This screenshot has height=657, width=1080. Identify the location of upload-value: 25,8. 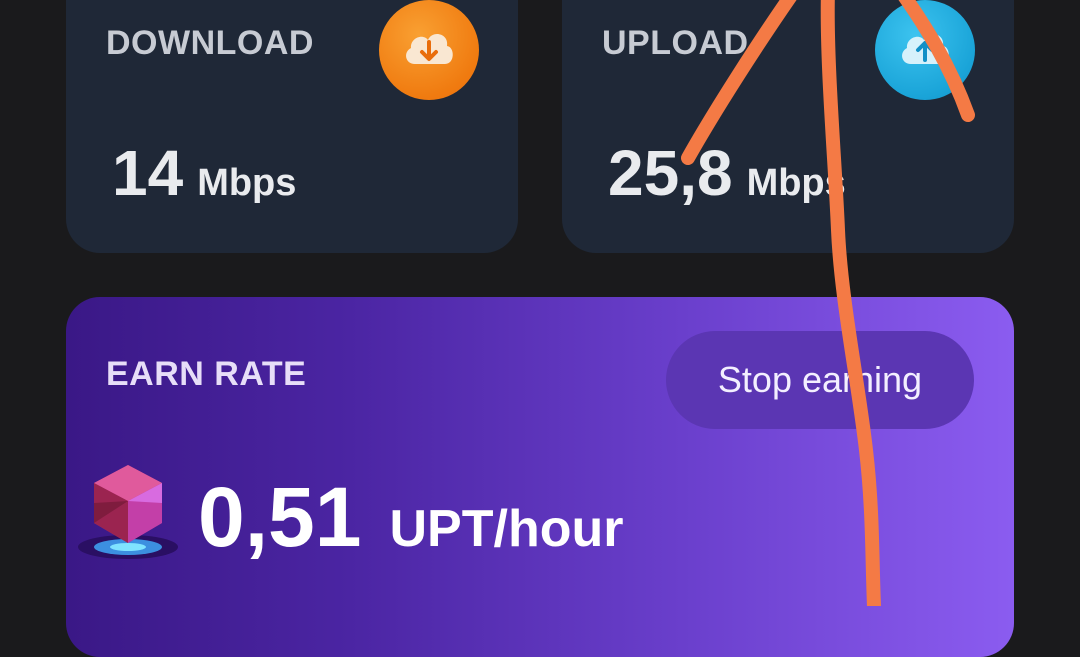
(670, 173).